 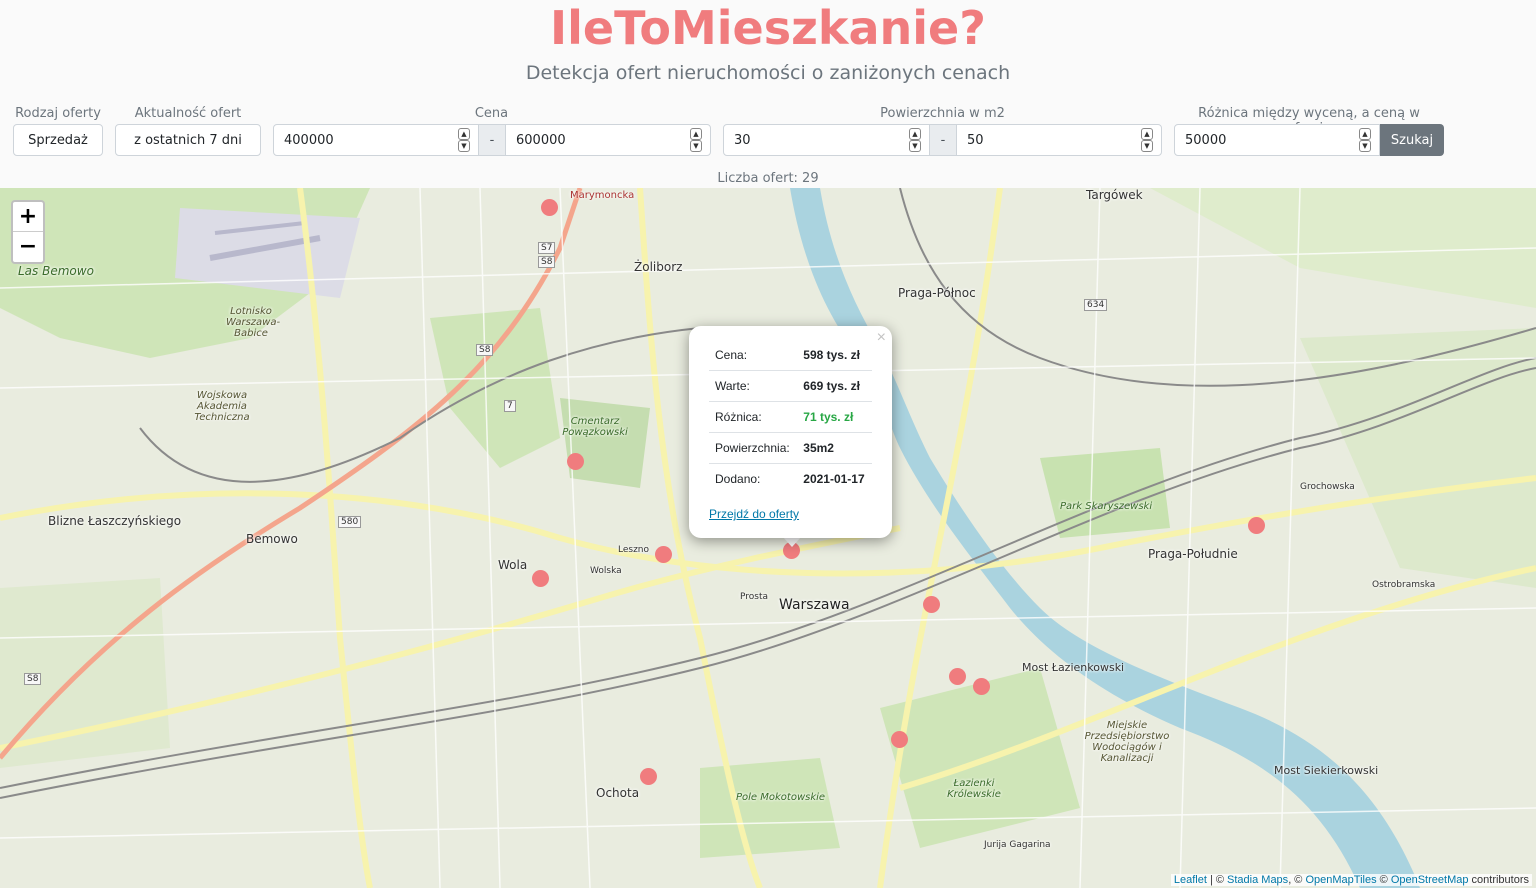 I want to click on recency-label: Aktualność ofert, so click(x=188, y=113).